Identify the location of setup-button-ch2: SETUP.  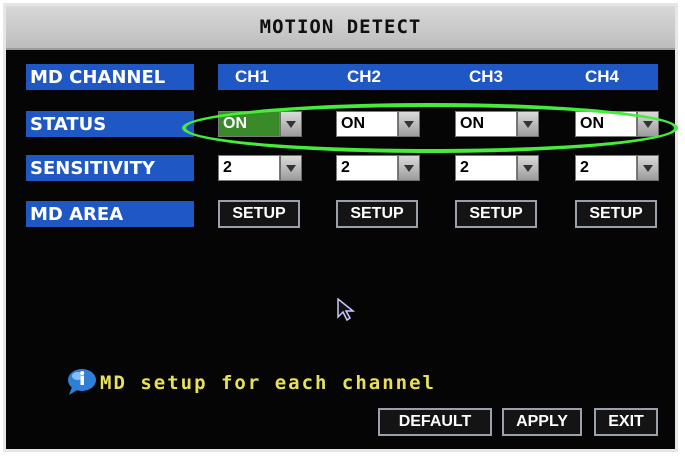
(377, 214).